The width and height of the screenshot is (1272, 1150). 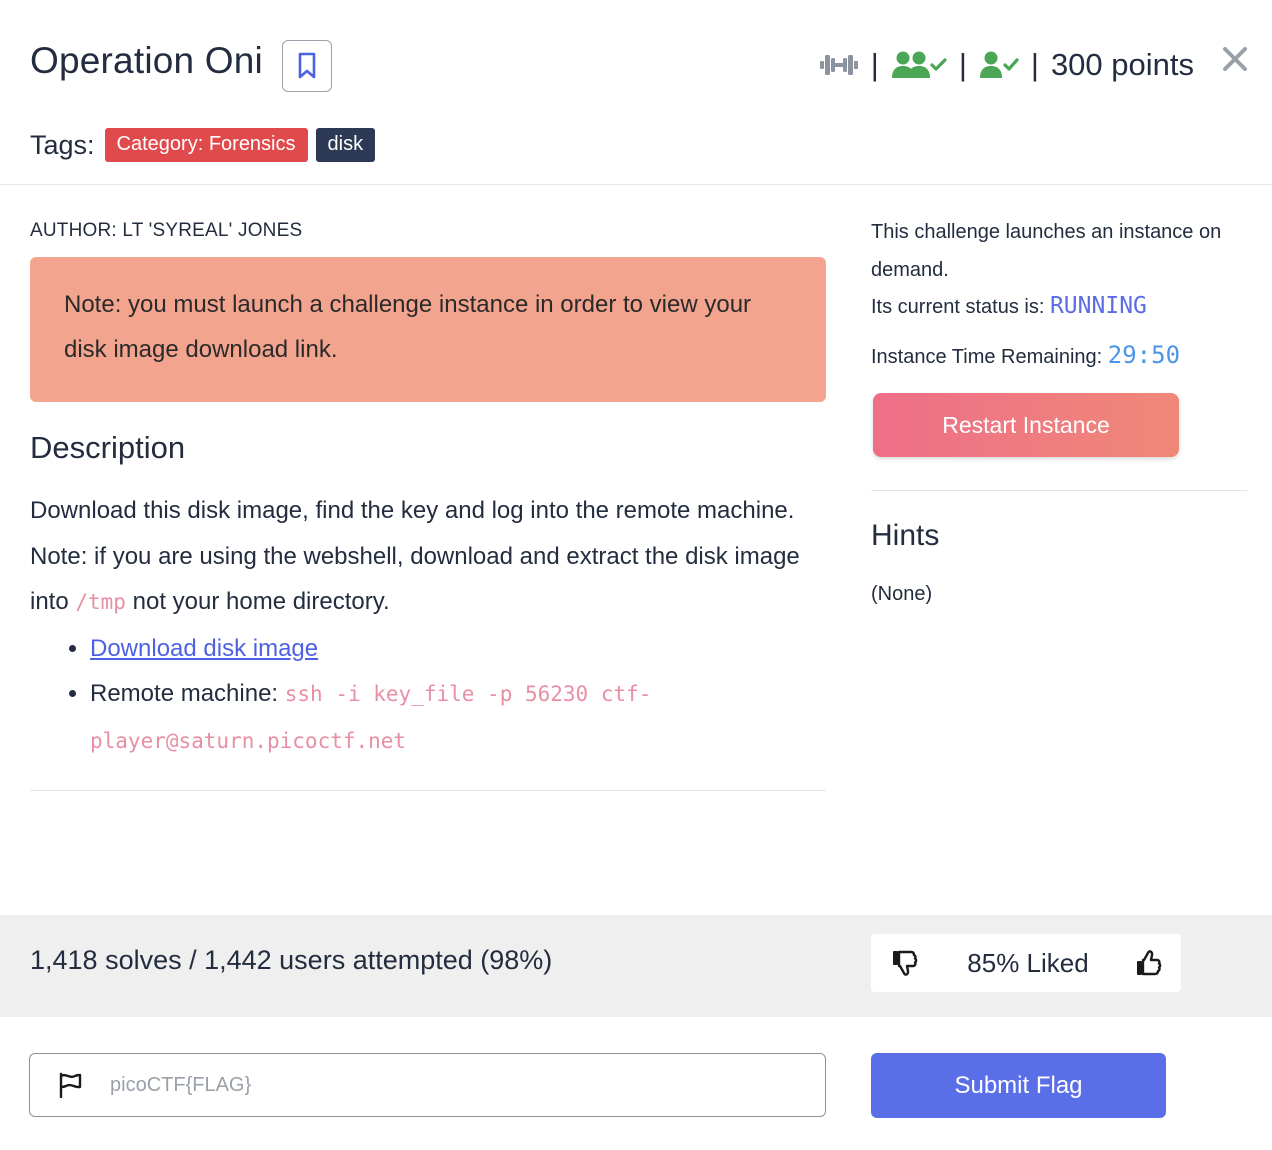 I want to click on flag-input, so click(x=450, y=1085).